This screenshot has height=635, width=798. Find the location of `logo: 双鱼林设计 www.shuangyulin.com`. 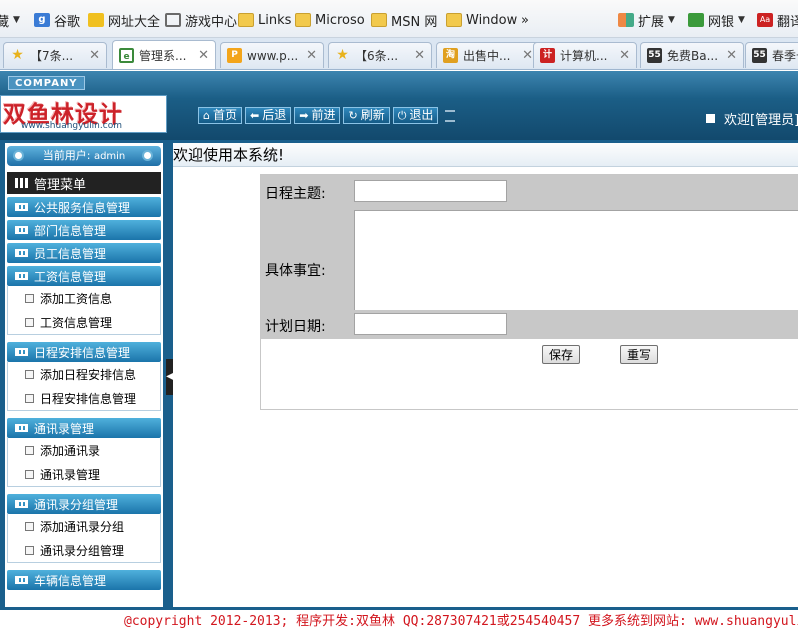

logo: 双鱼林设计 www.shuangyulin.com is located at coordinates (83, 114).